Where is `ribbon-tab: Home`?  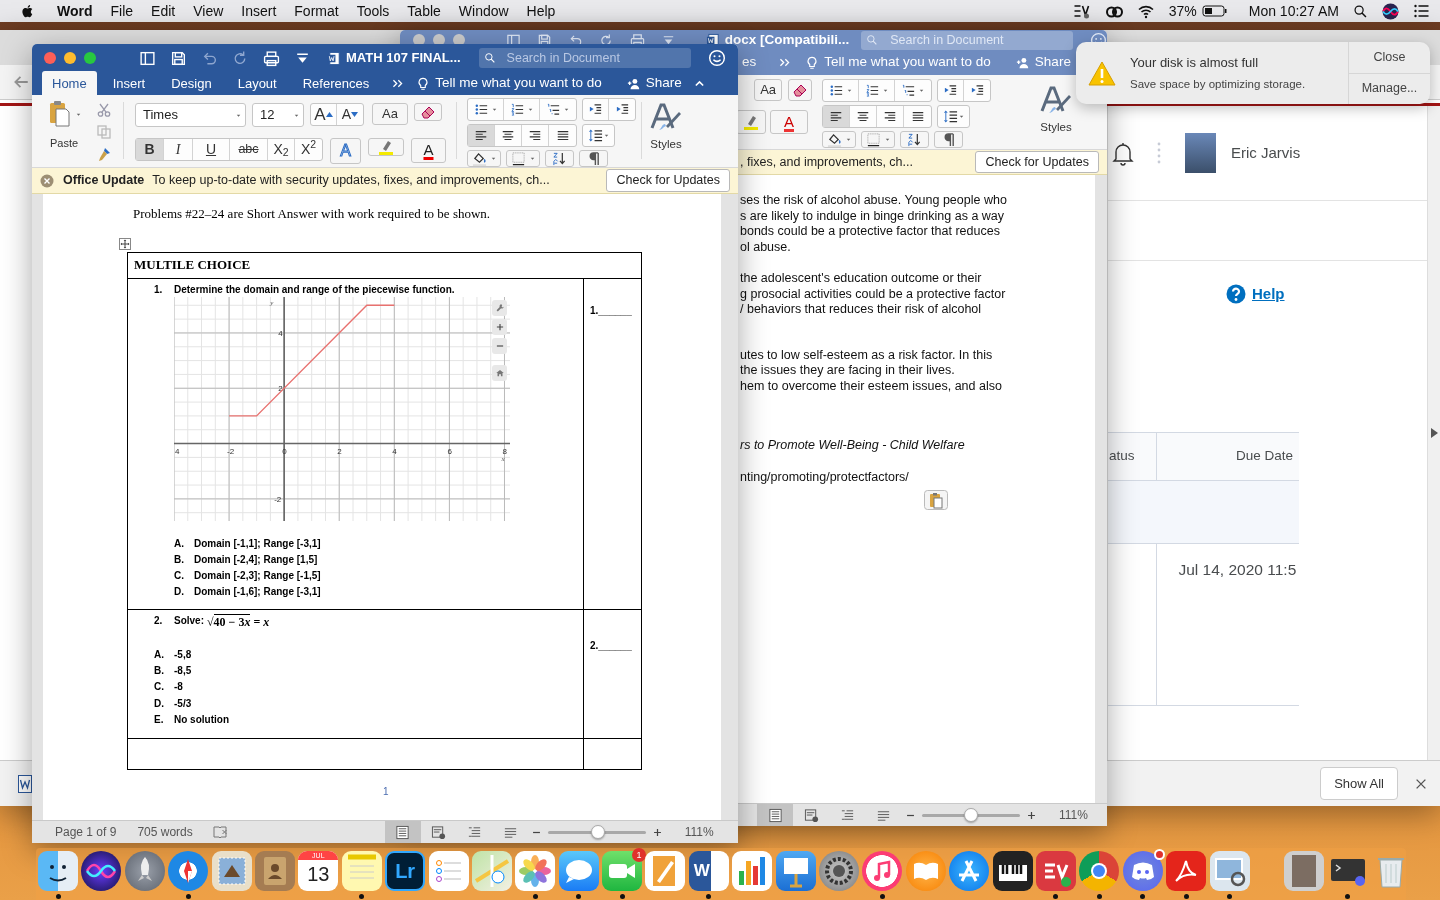 ribbon-tab: Home is located at coordinates (69, 82).